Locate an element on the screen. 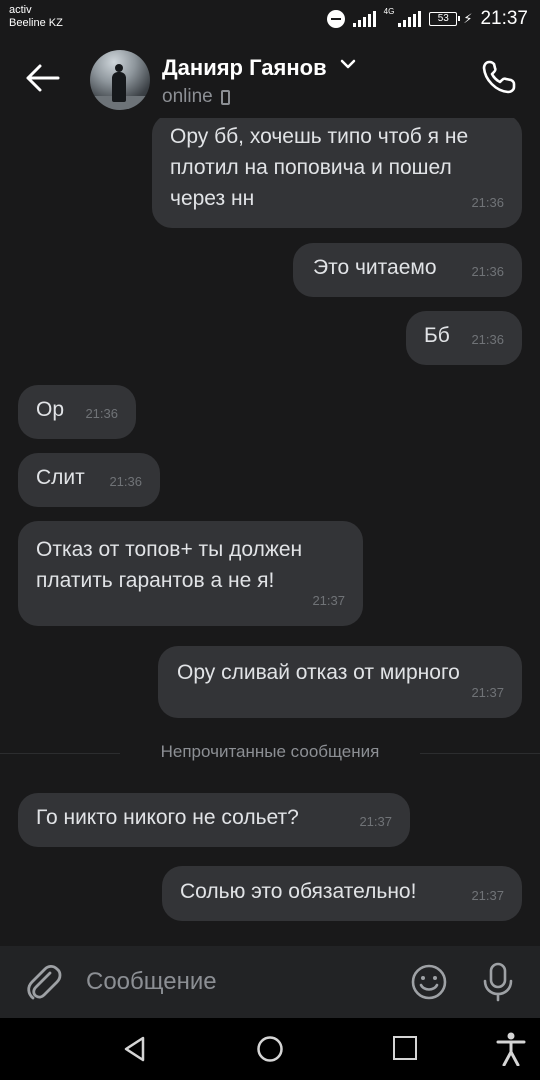 This screenshot has width=540, height=1080. message-bubble-incoming: Слит 21:36 is located at coordinates (89, 480).